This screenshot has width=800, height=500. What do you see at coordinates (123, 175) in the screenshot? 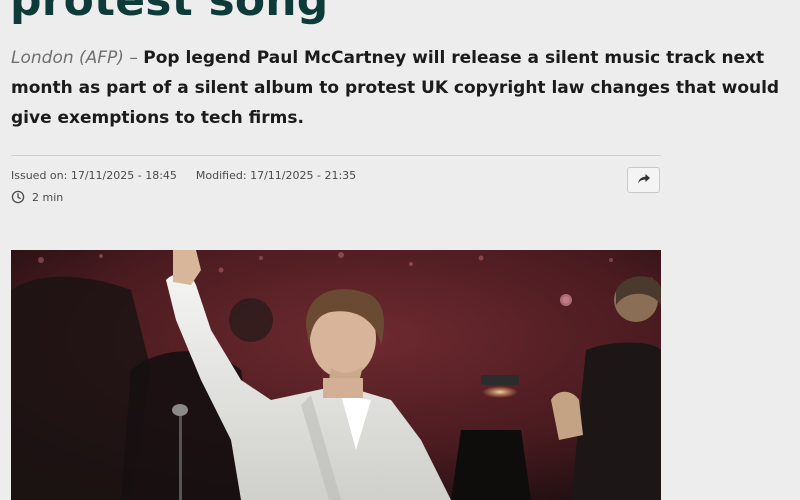
I see `issued-date: 17/11/2025 - 18:45` at bounding box center [123, 175].